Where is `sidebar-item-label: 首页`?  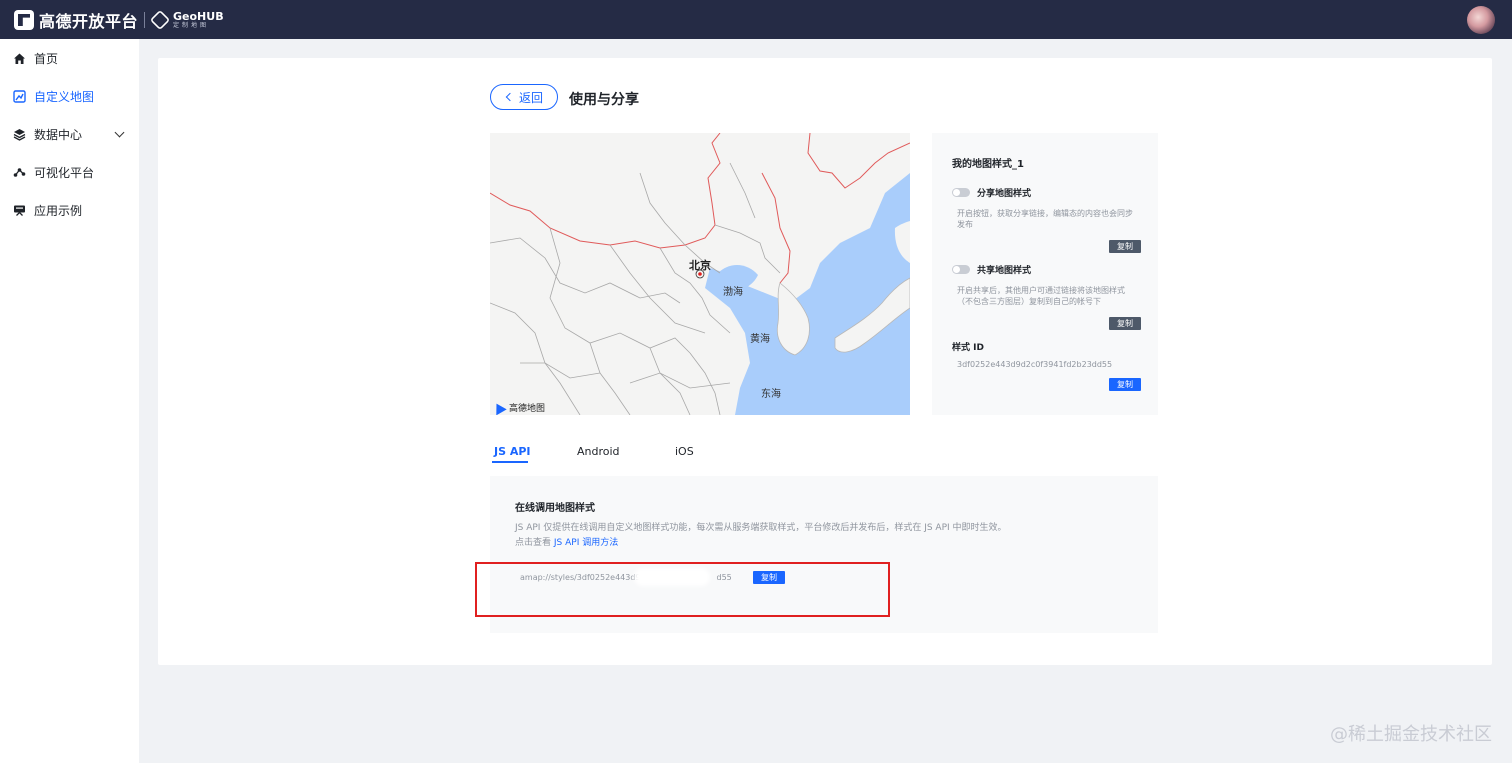 sidebar-item-label: 首页 is located at coordinates (46, 58).